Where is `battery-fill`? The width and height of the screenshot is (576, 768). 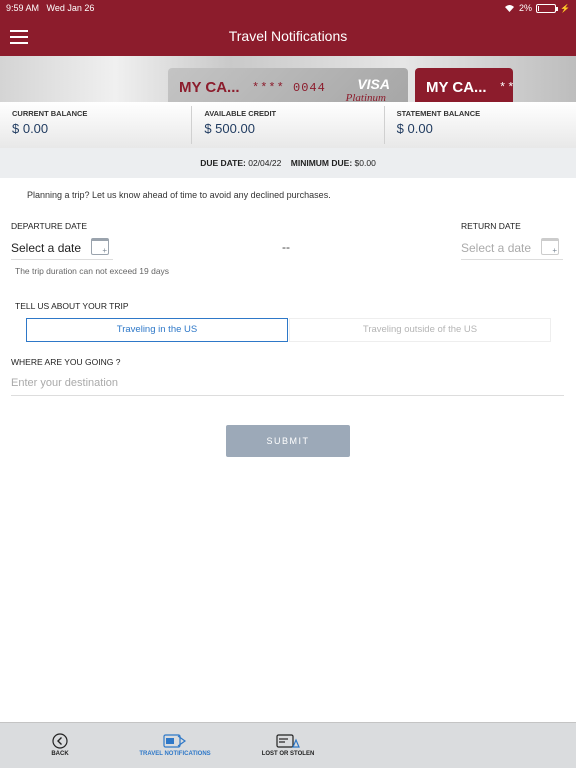 battery-fill is located at coordinates (539, 8).